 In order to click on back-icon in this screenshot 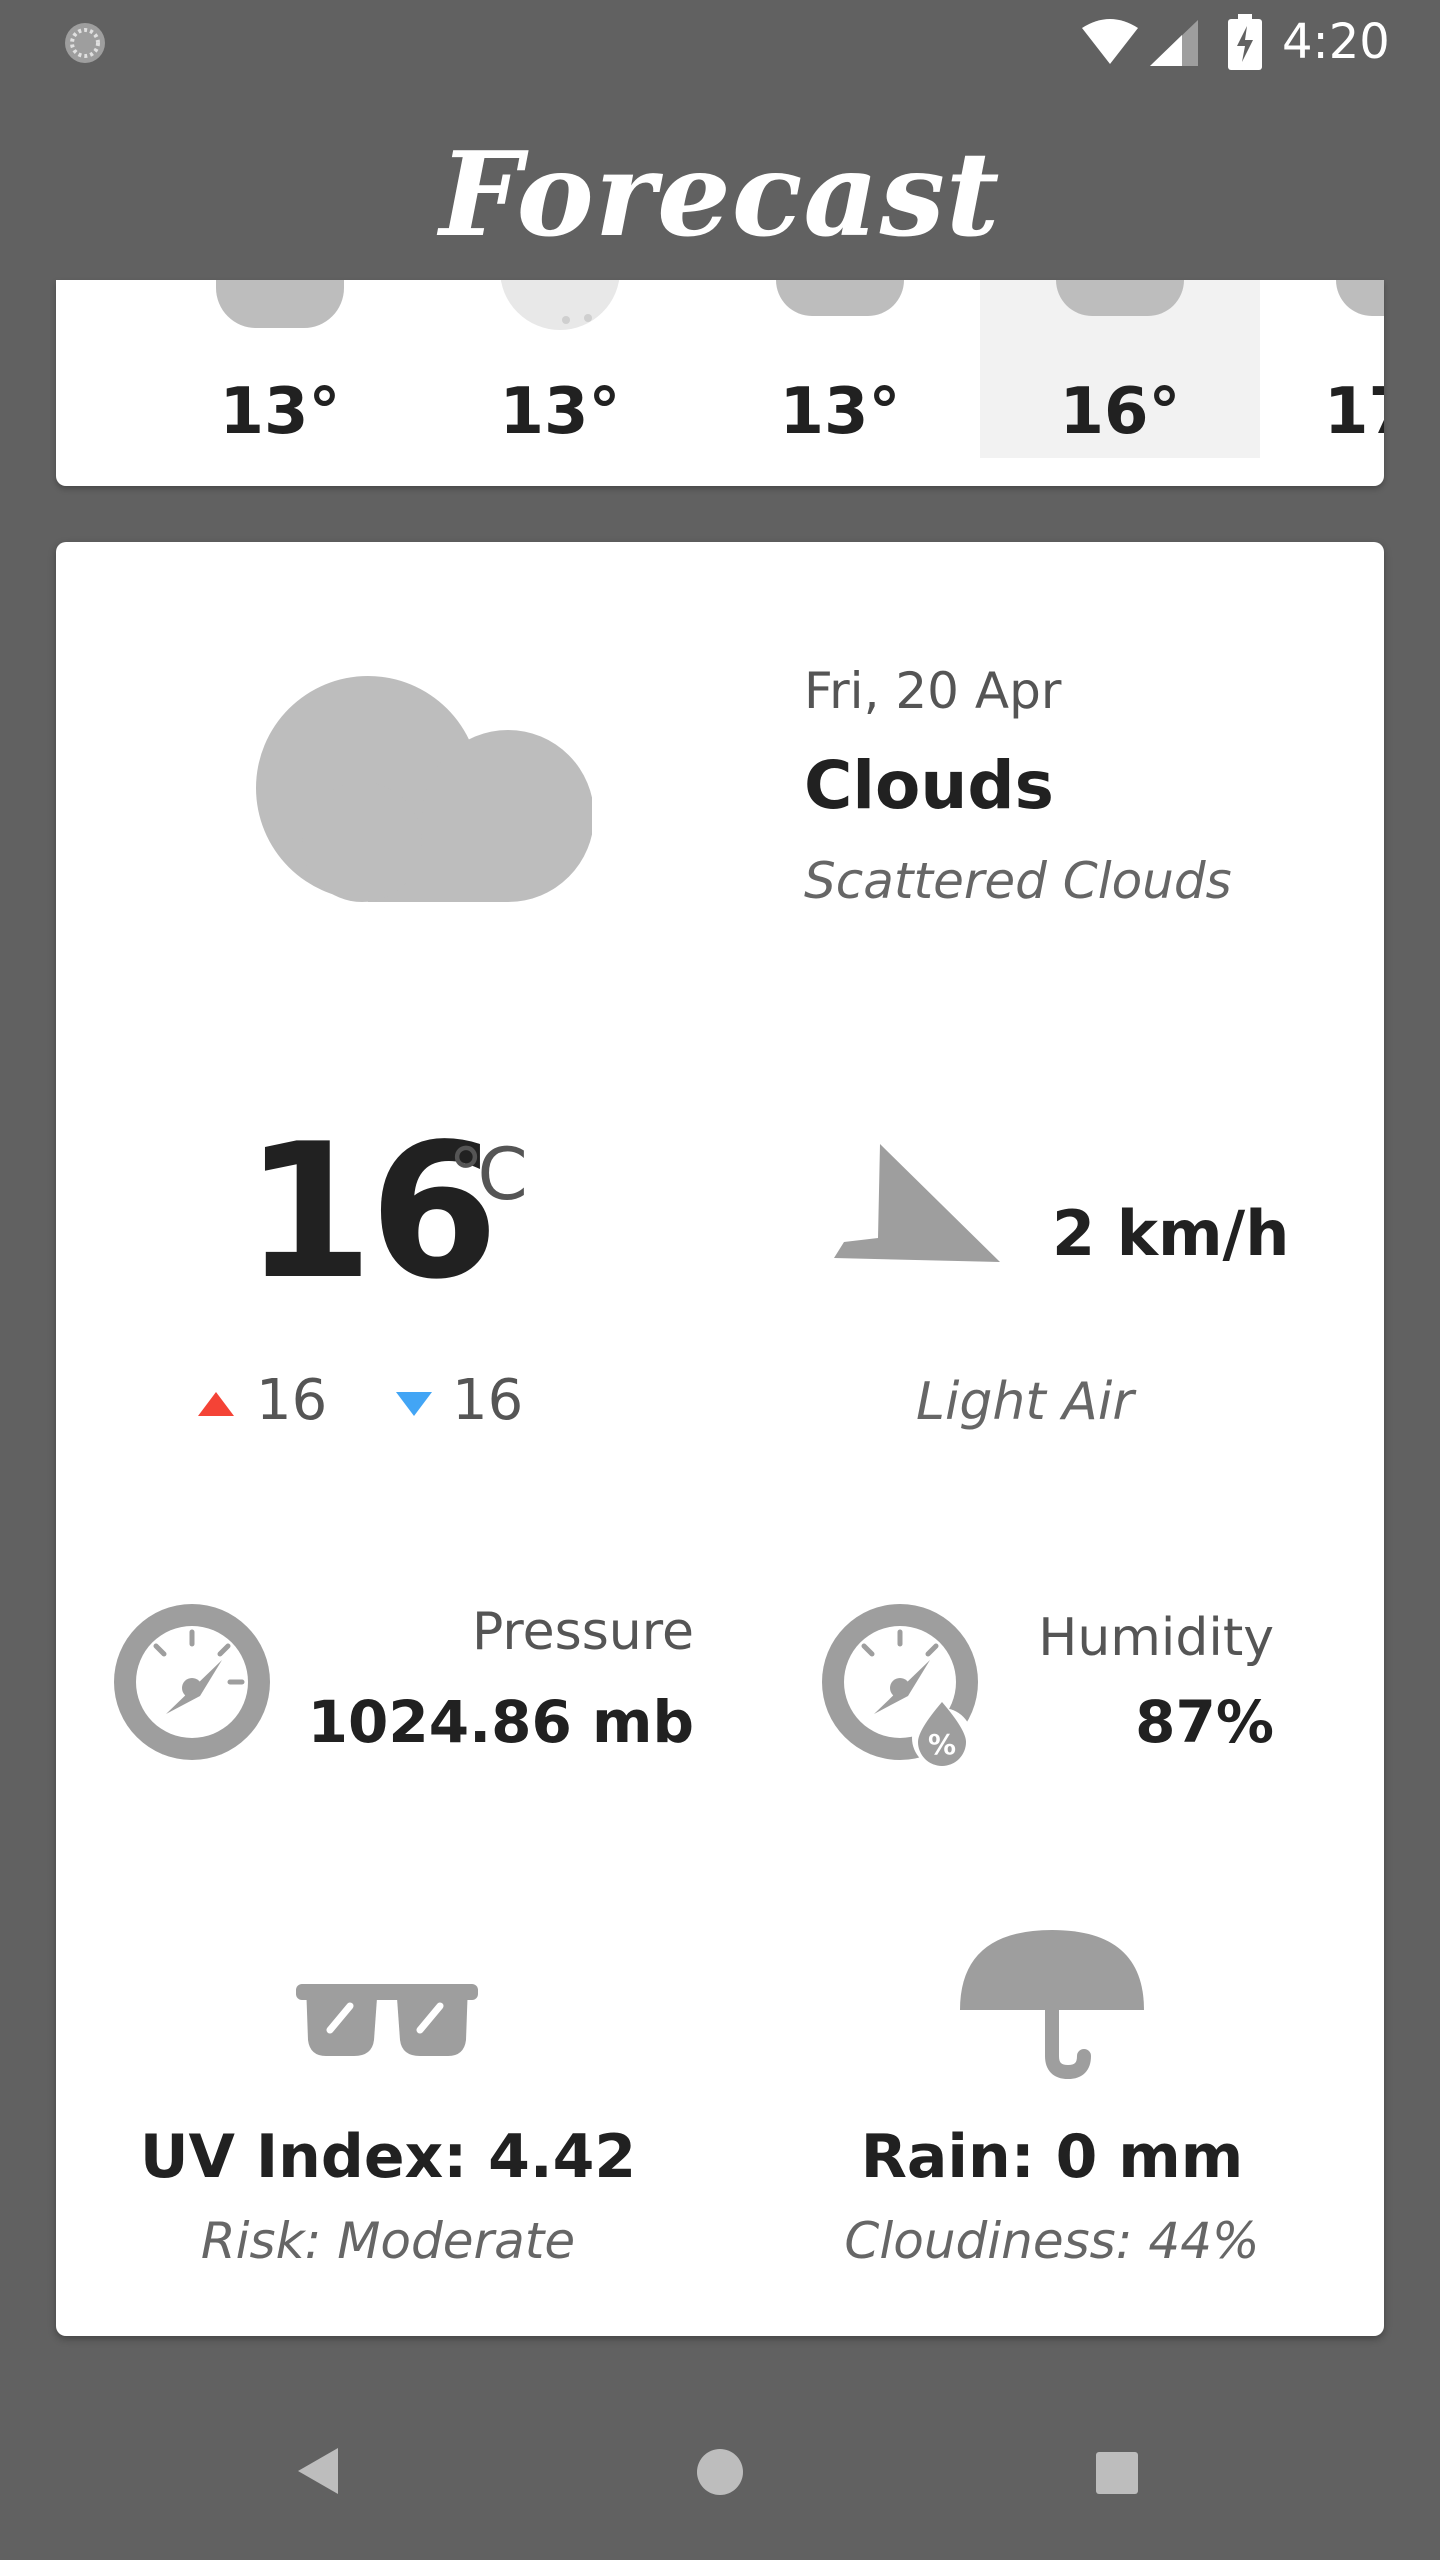, I will do `click(318, 2471)`.